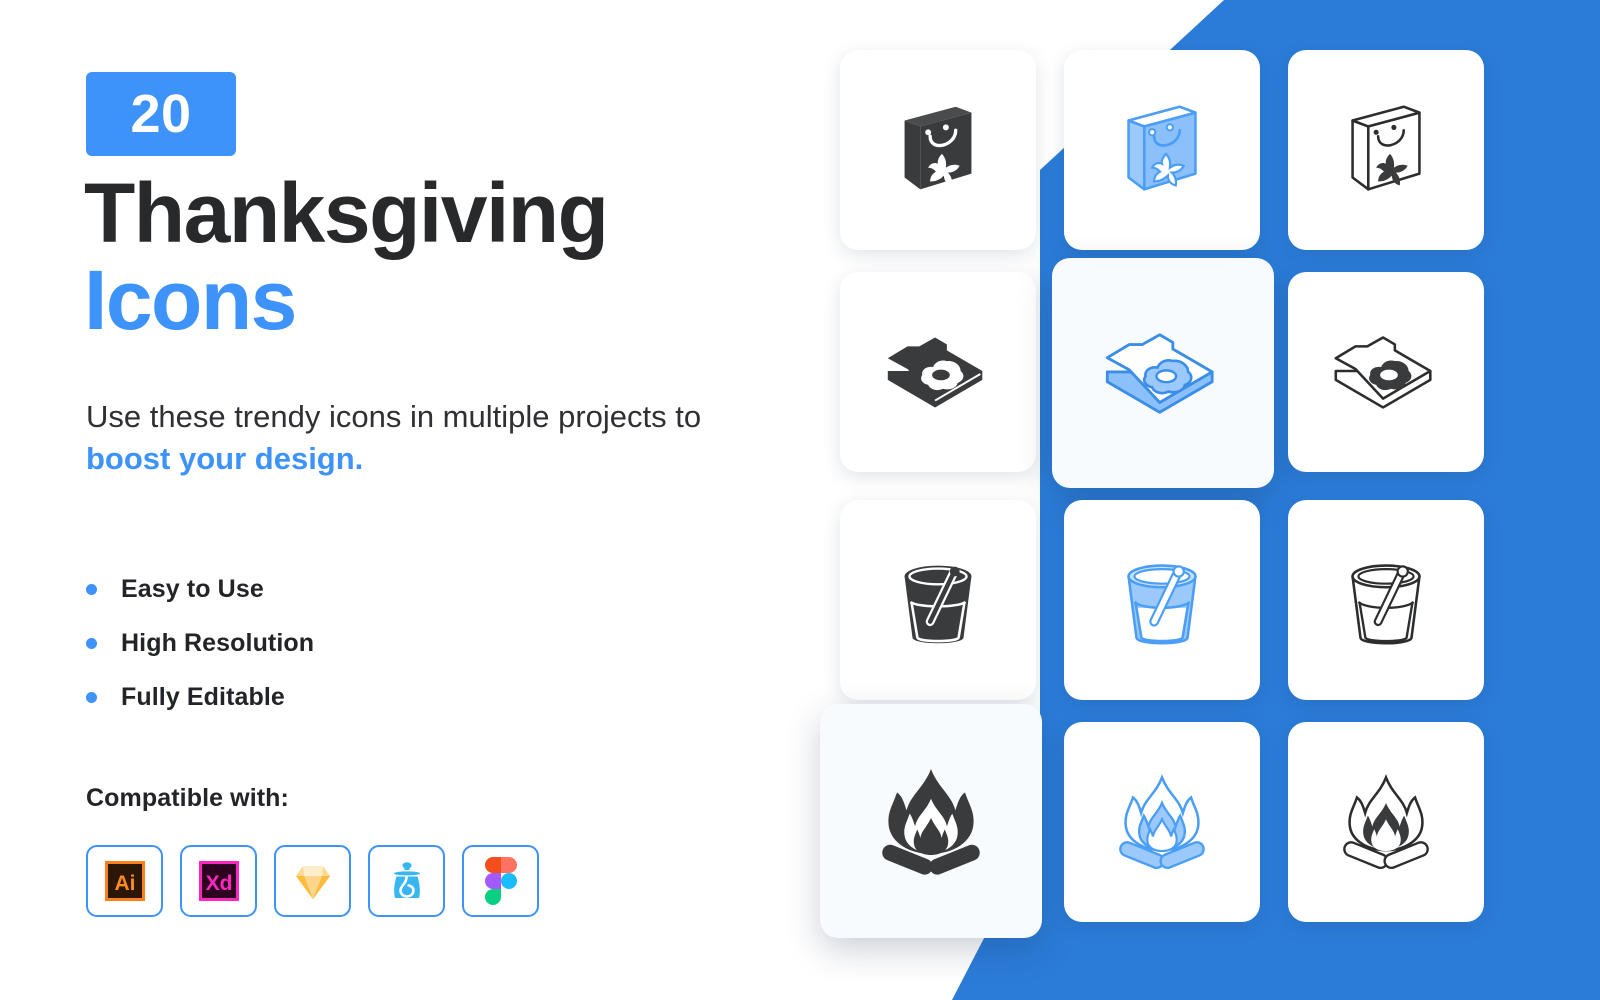  I want to click on icon-card-campfire-color, so click(1162, 822).